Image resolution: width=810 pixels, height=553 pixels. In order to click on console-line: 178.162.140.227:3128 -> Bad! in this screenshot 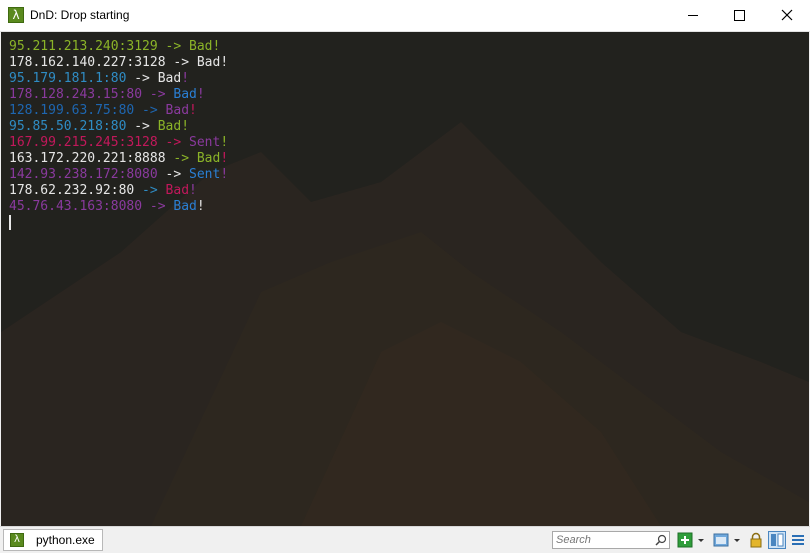, I will do `click(118, 63)`.